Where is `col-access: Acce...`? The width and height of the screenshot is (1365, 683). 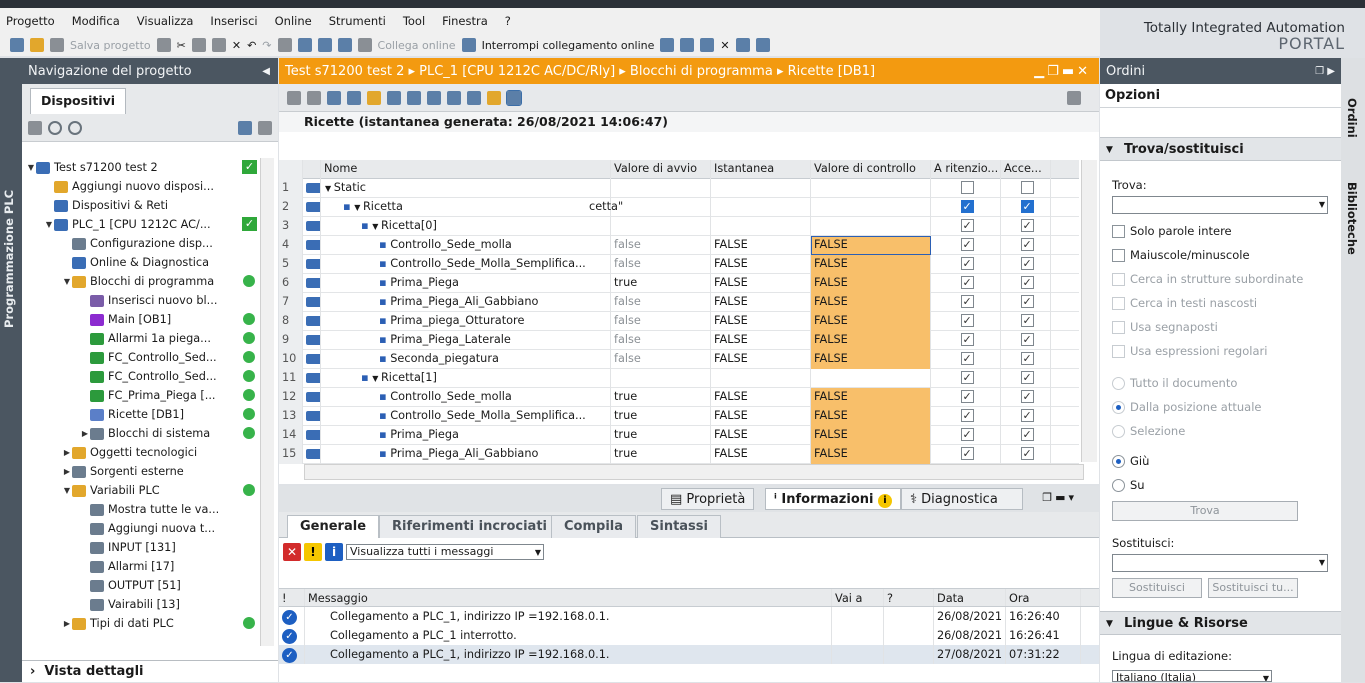
col-access: Acce... is located at coordinates (1026, 169).